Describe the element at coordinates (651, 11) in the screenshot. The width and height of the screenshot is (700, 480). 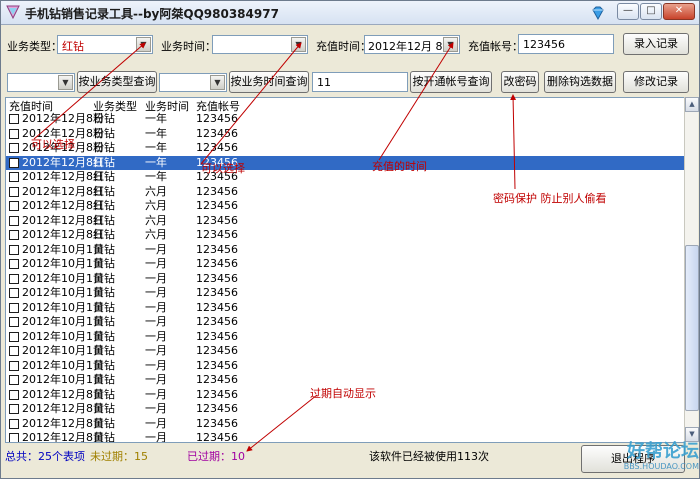
I see `maximize-button: □` at that location.